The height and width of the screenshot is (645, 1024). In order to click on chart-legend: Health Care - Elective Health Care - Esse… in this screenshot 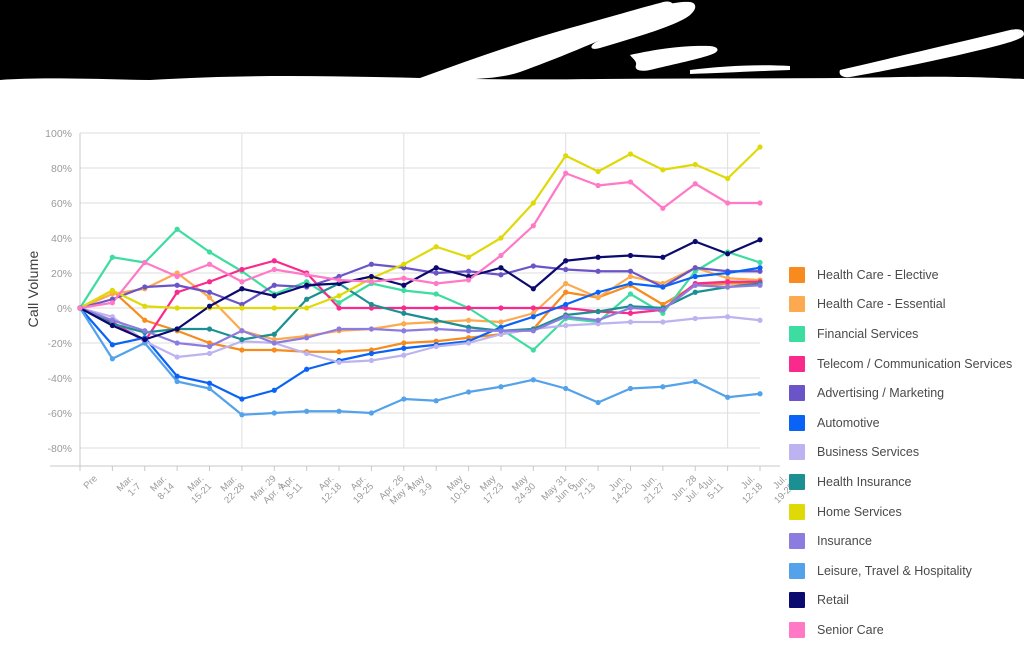, I will do `click(905, 452)`.